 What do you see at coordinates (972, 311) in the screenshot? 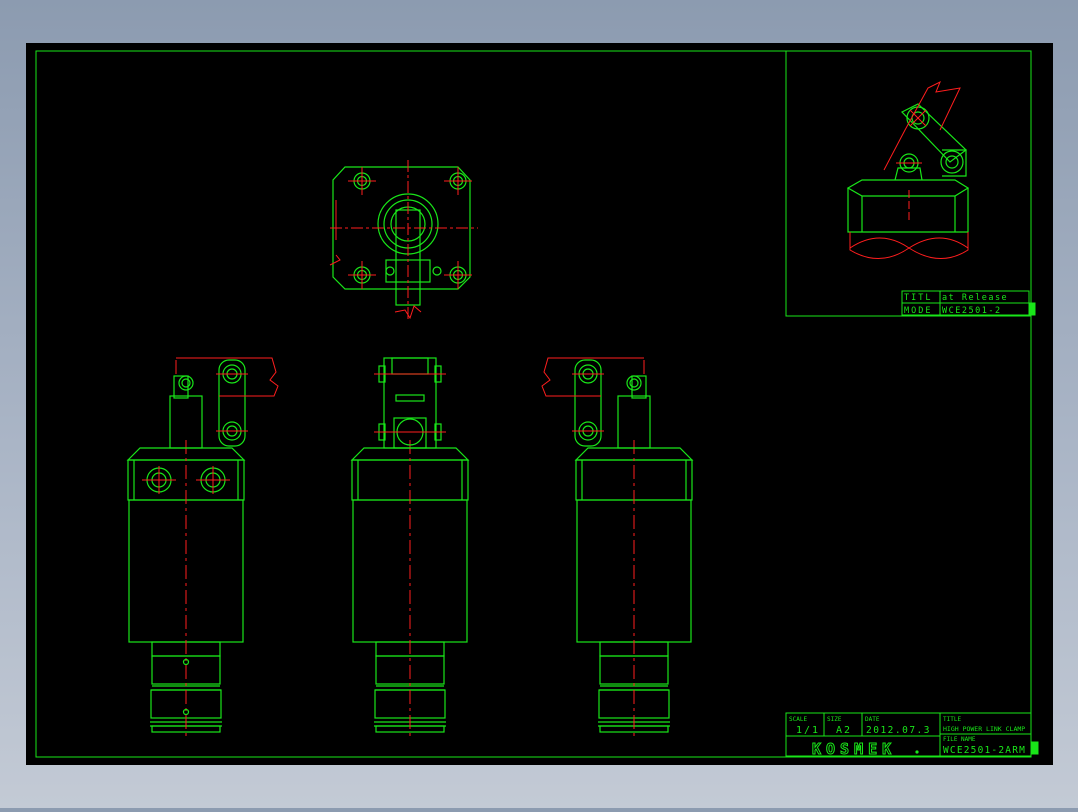
I see `inset-model-value: WCE2501-2` at bounding box center [972, 311].